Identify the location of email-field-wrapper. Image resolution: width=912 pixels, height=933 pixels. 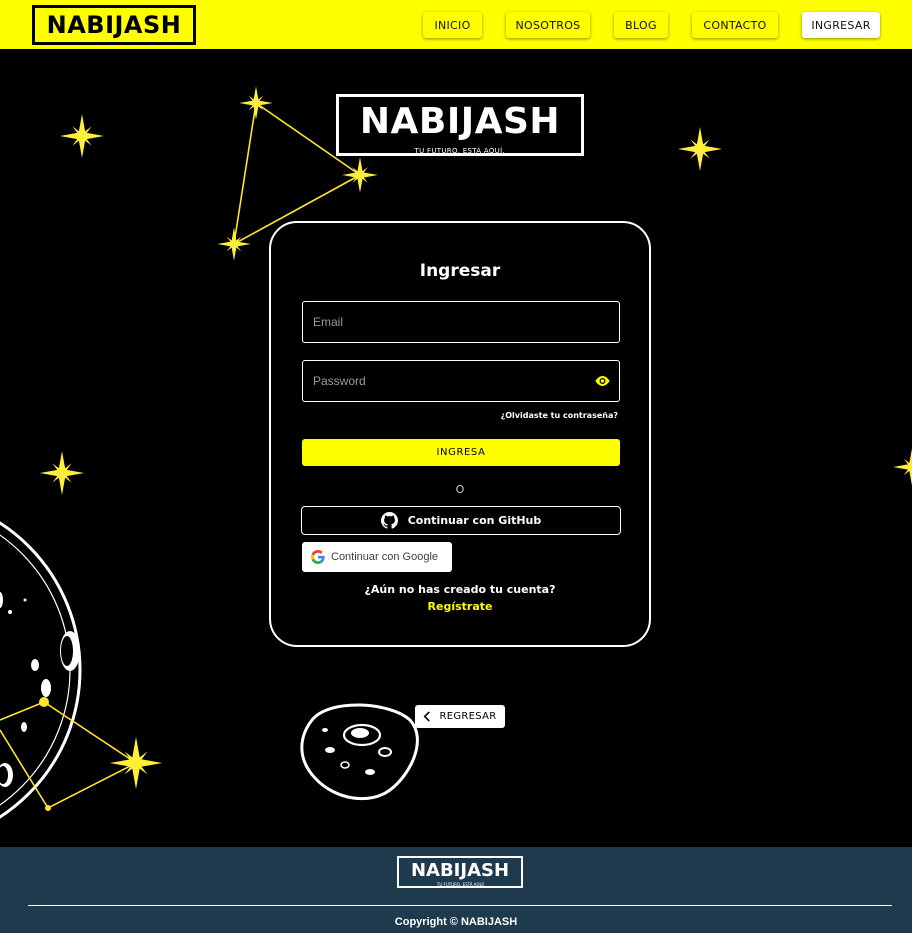
(461, 322).